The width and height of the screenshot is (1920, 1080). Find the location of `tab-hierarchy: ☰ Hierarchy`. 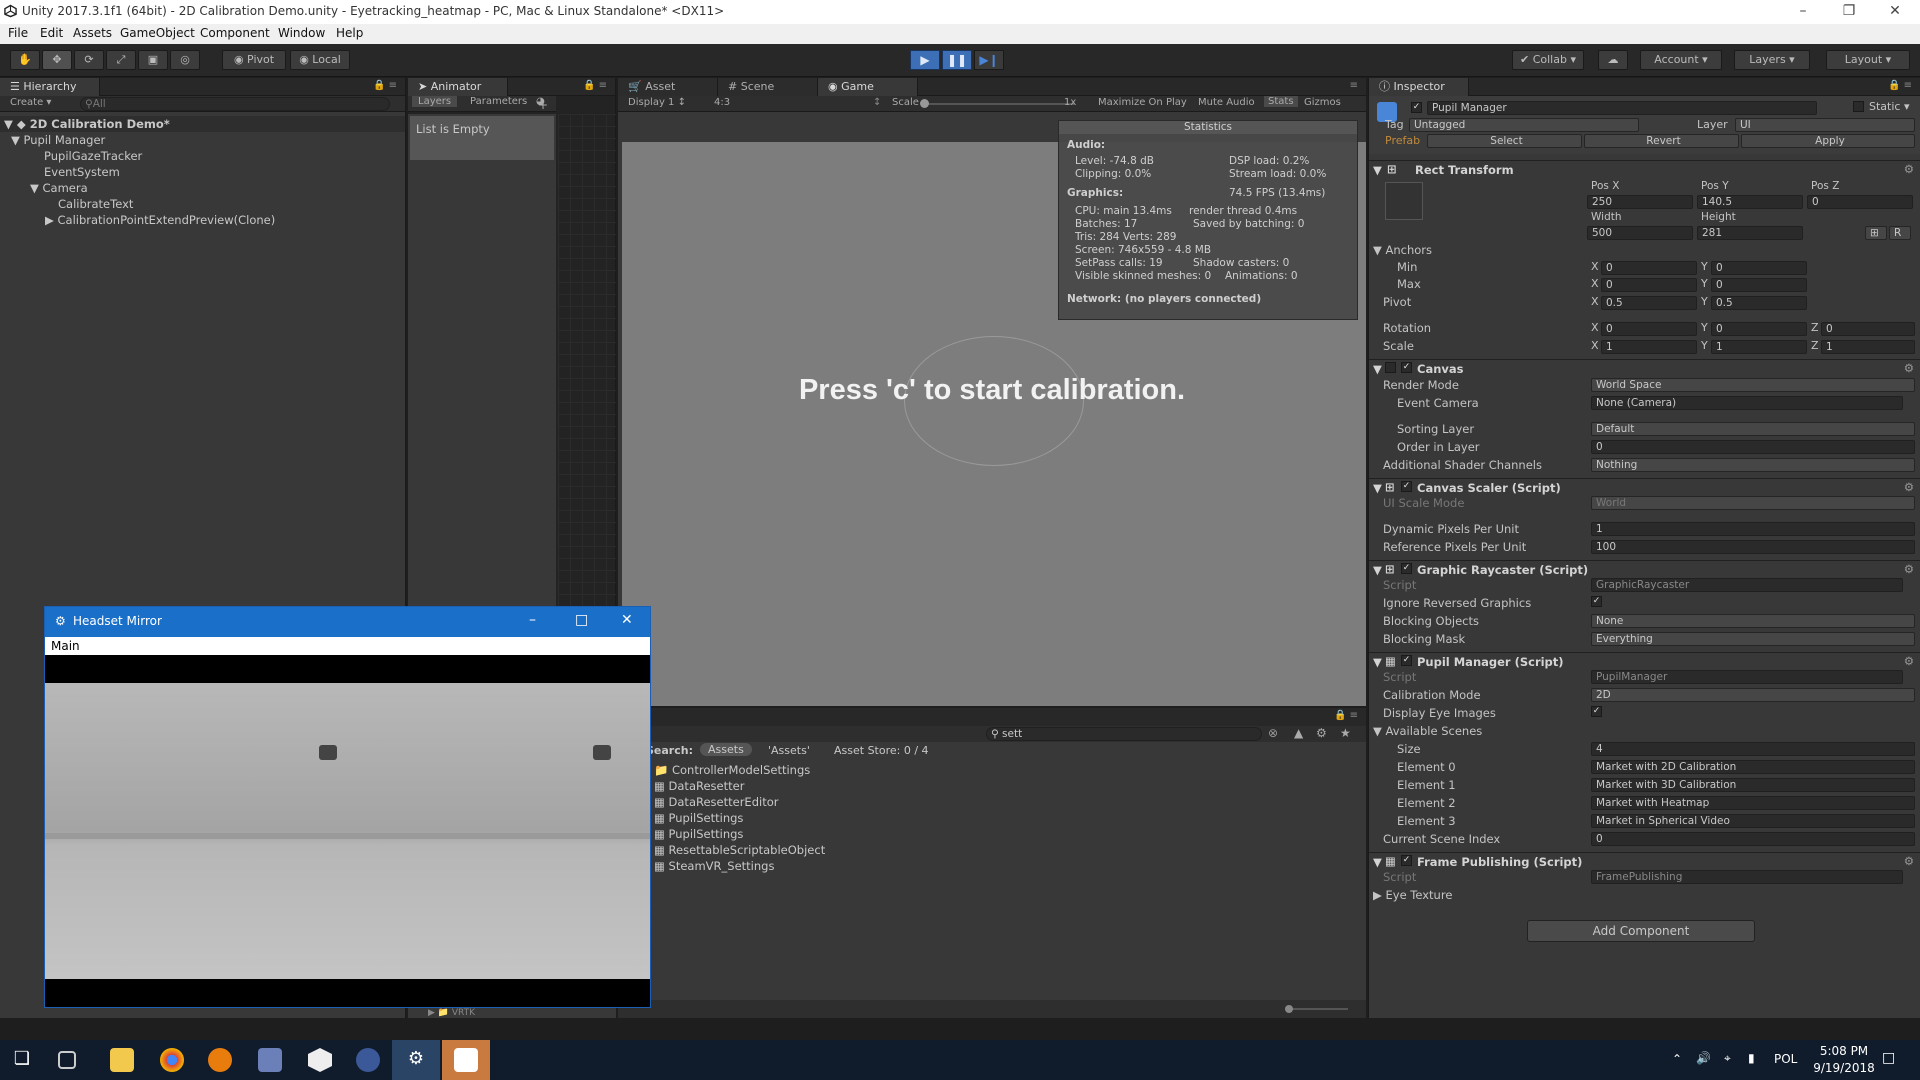

tab-hierarchy: ☰ Hierarchy is located at coordinates (50, 87).